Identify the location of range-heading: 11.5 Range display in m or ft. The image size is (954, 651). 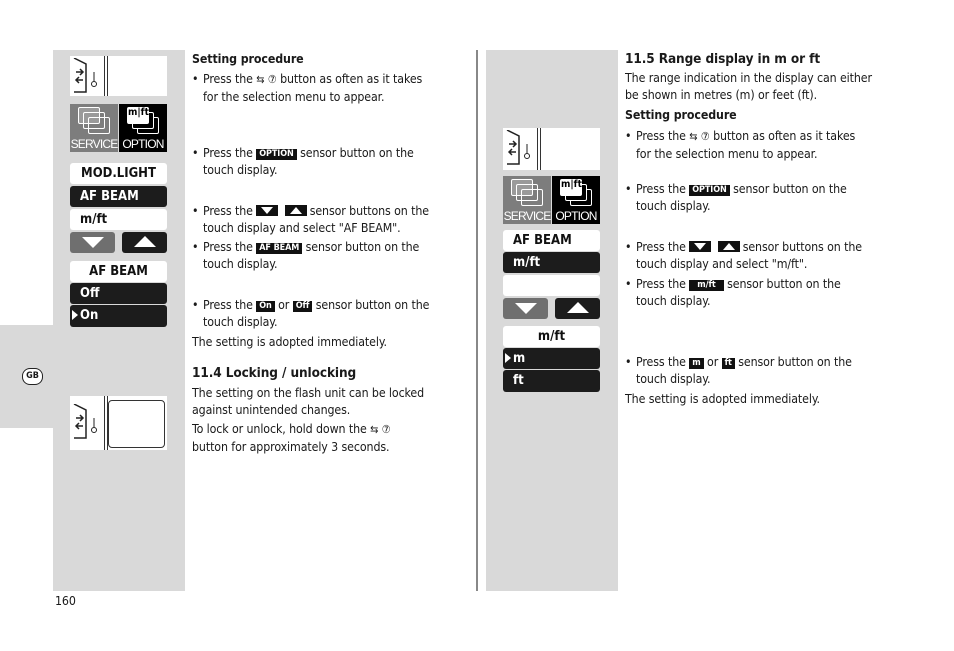
(723, 59).